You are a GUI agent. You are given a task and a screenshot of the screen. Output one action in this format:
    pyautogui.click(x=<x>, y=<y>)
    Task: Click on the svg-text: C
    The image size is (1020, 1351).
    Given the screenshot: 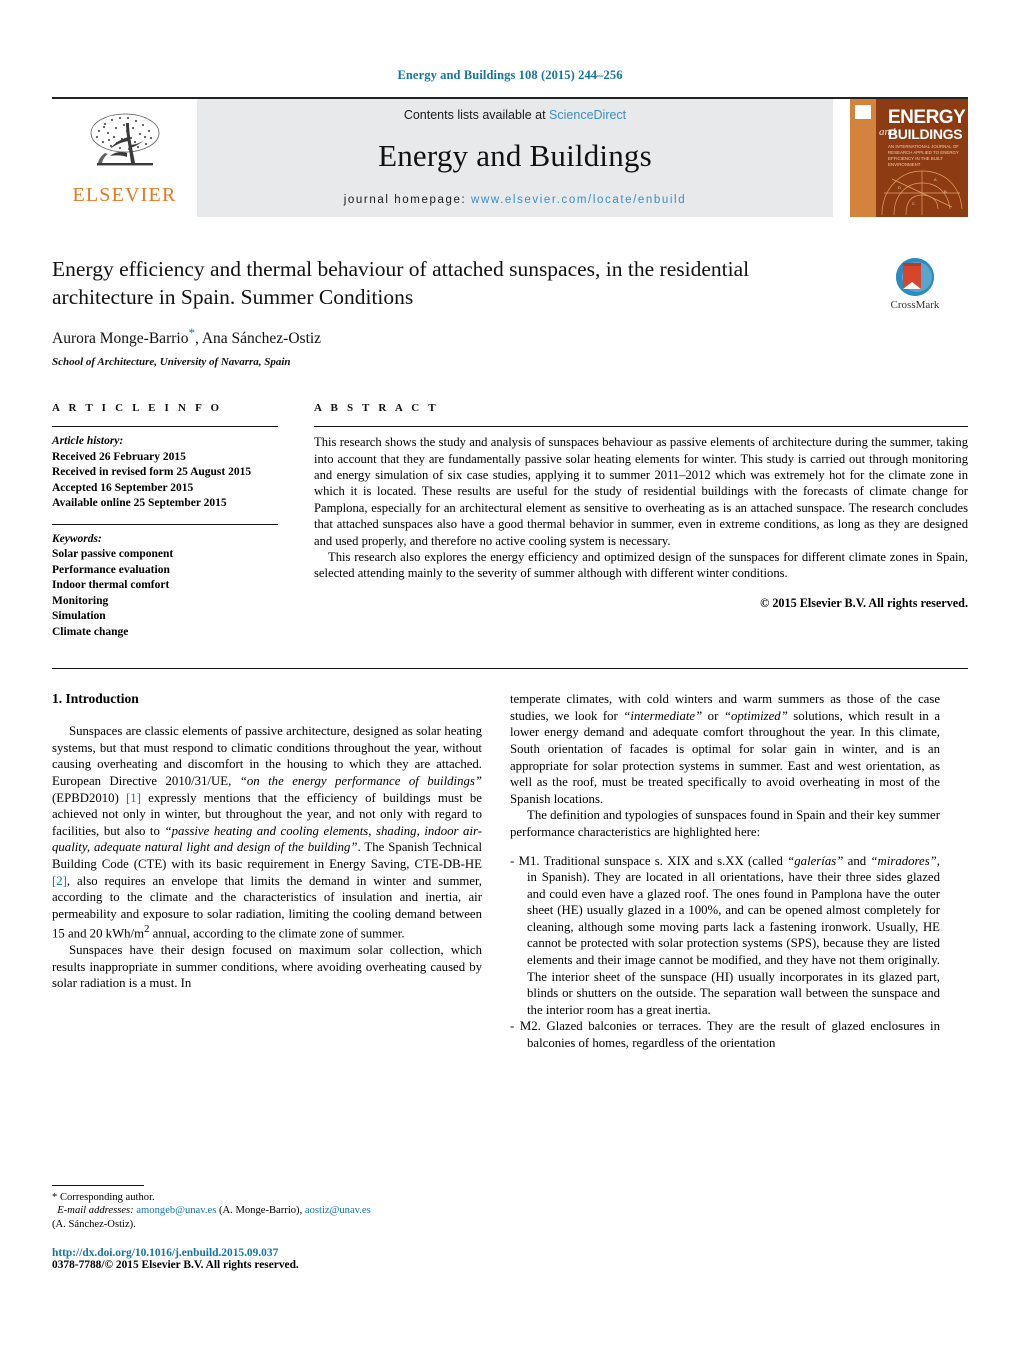 What is the action you would take?
    pyautogui.click(x=913, y=203)
    